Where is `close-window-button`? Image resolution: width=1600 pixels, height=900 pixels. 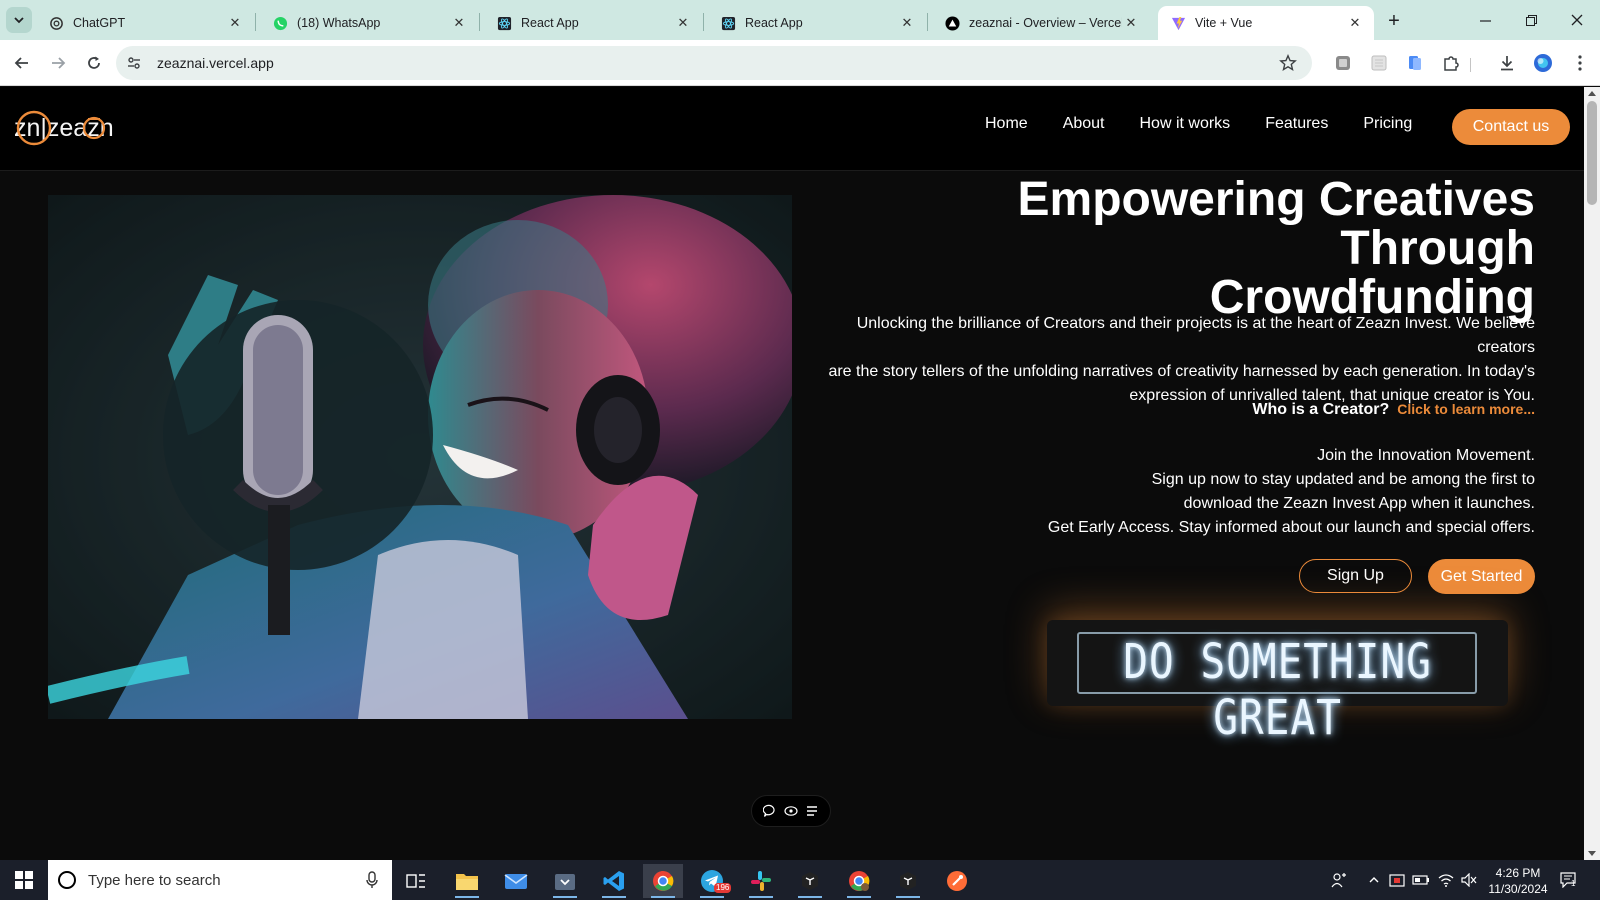
close-window-button is located at coordinates (1577, 20).